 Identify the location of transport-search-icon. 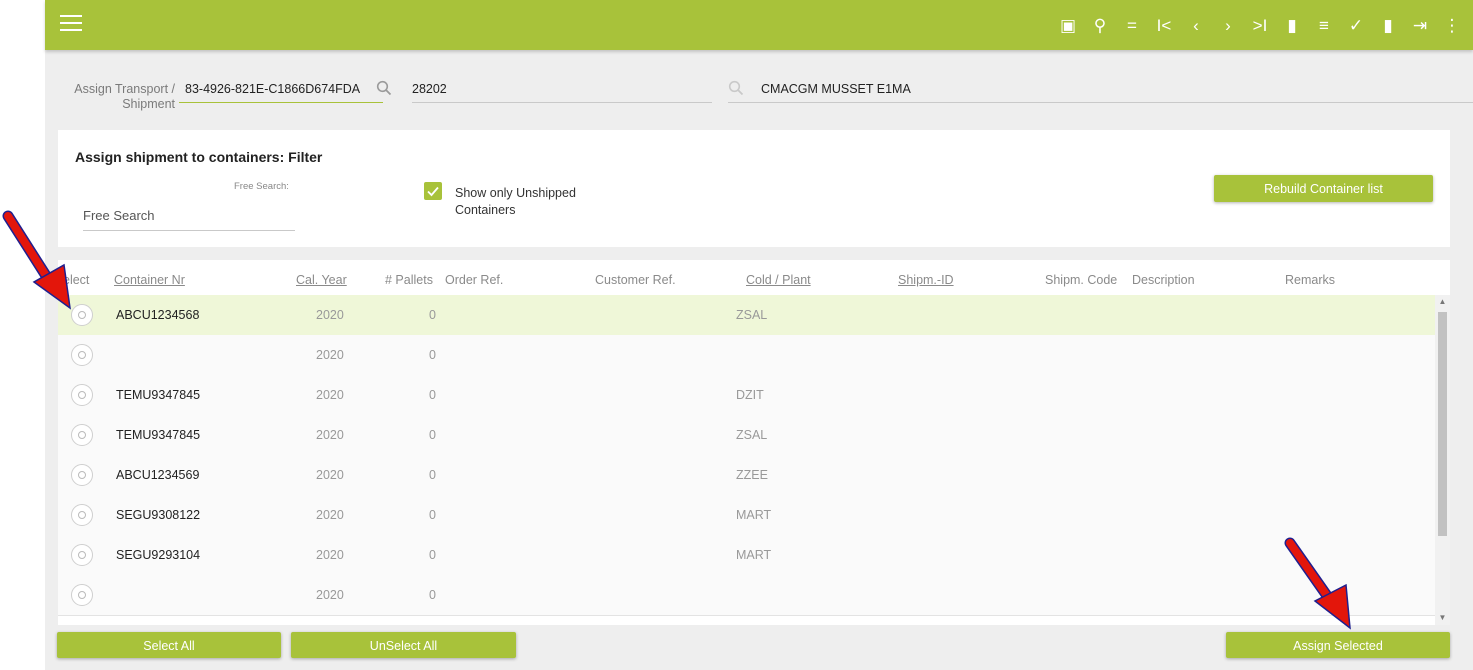
(384, 88).